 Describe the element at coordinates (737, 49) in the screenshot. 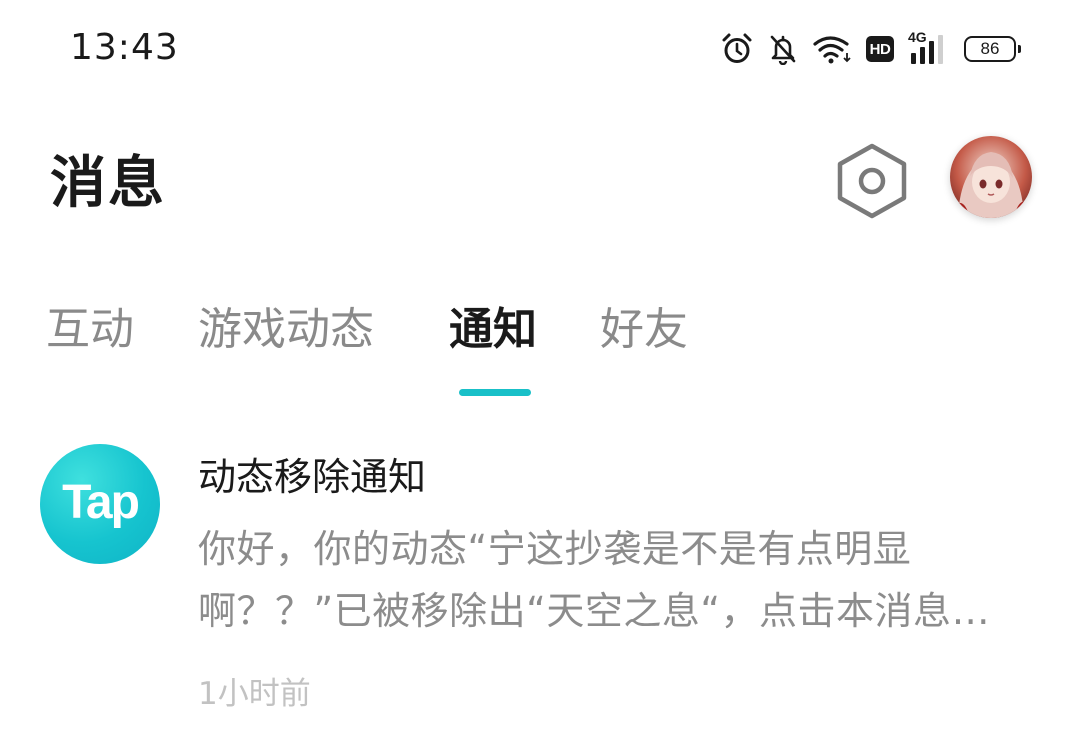

I see `alarm-icon` at that location.